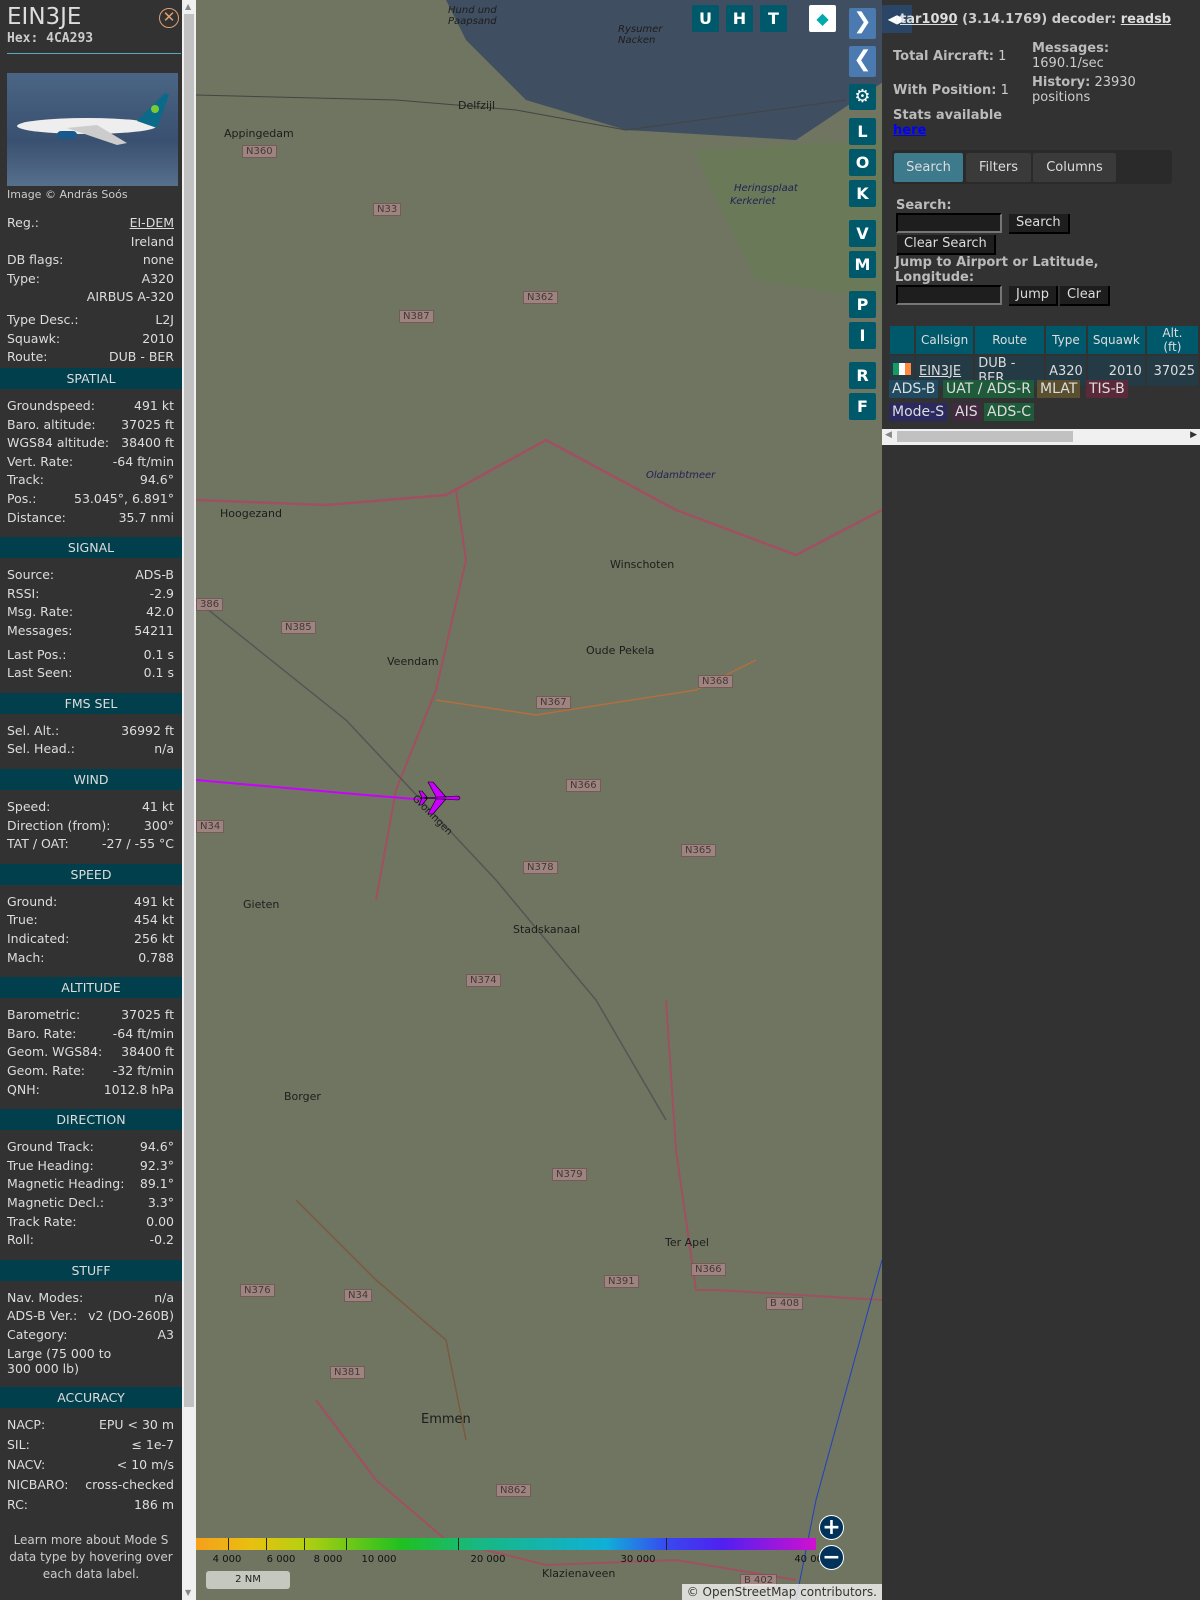 The width and height of the screenshot is (1200, 1600). I want to click on row-label: Ground:, so click(32, 901).